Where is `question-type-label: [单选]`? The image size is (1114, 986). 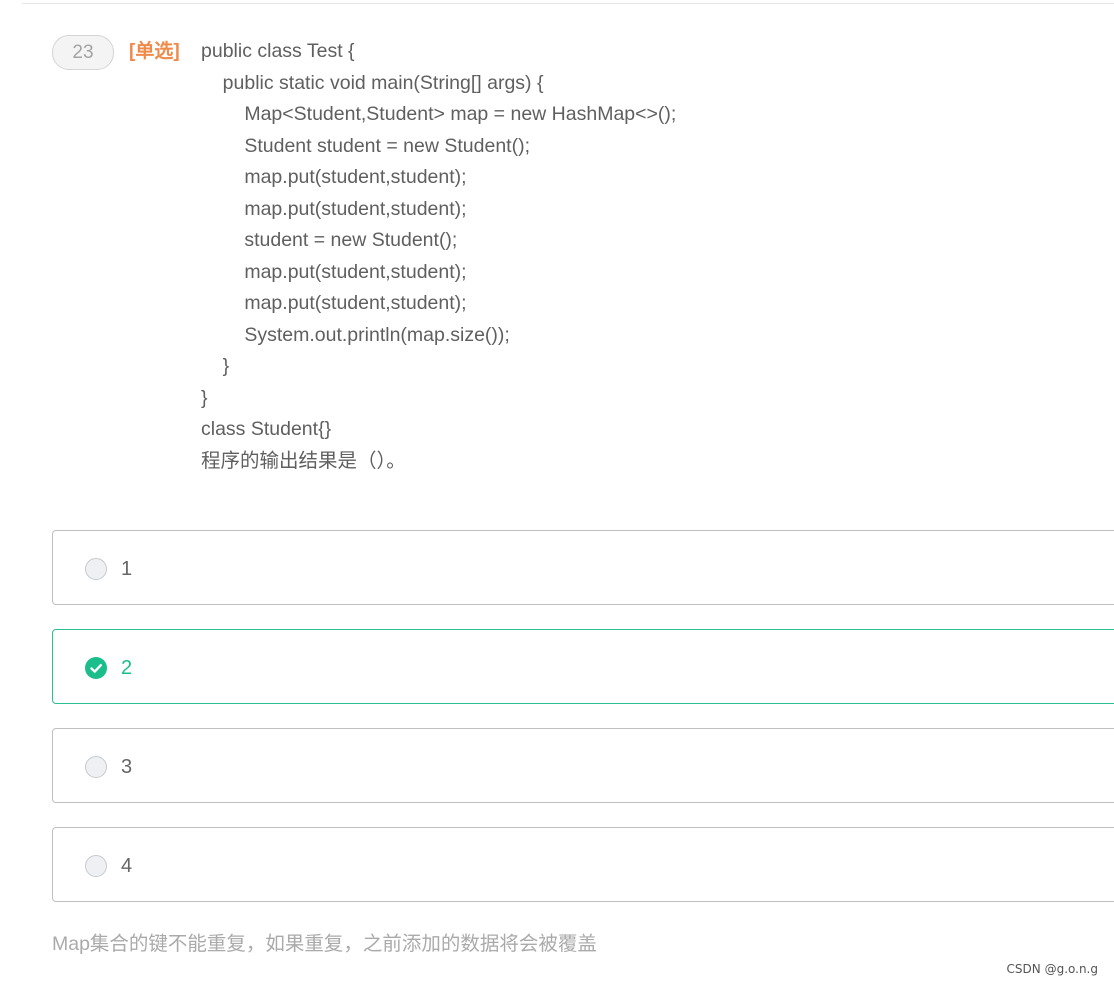
question-type-label: [单选] is located at coordinates (154, 51).